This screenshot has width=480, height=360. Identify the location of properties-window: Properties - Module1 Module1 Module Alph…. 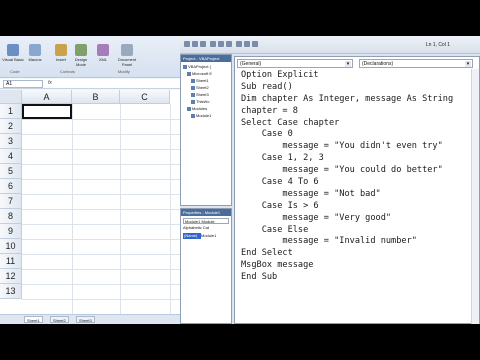
(206, 266).